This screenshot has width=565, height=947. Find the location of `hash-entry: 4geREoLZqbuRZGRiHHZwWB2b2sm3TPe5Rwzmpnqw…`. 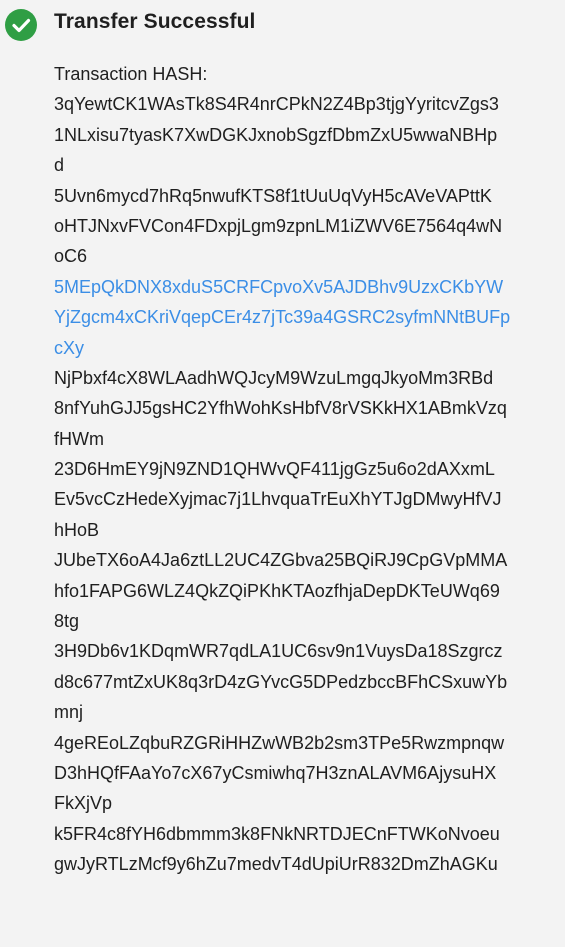

hash-entry: 4geREoLZqbuRZGRiHHZwWB2b2sm3TPe5Rwzmpnqw… is located at coordinates (306, 773).